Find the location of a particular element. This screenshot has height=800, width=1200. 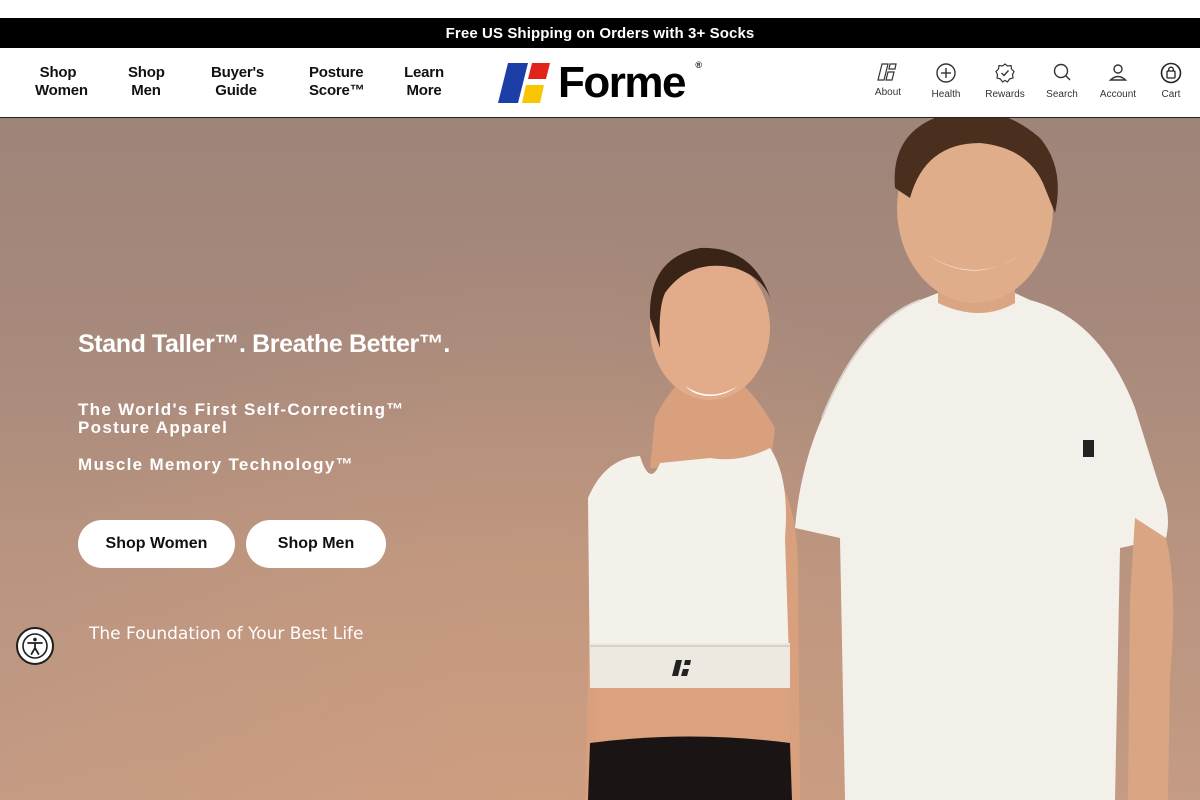

util-about: About is located at coordinates (888, 80).